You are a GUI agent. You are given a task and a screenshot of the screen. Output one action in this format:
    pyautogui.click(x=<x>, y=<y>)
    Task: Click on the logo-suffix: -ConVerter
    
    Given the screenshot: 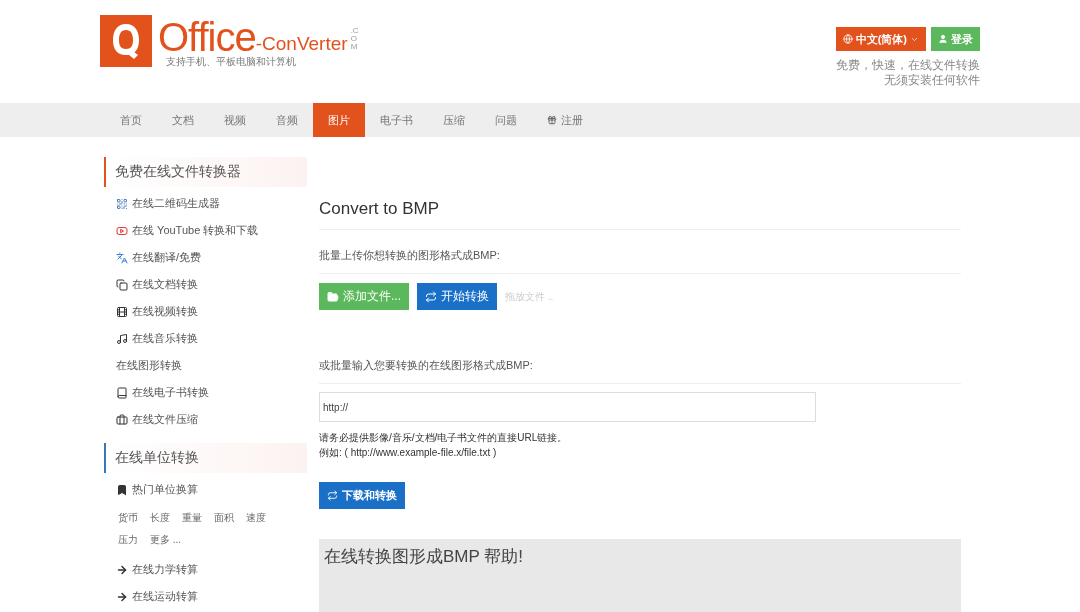 What is the action you would take?
    pyautogui.click(x=301, y=44)
    